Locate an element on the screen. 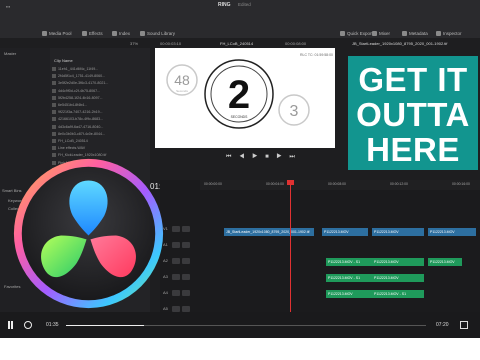 Image resolution: width=480 pixels, height=360 pixels. right-number: 3 is located at coordinates (294, 111).